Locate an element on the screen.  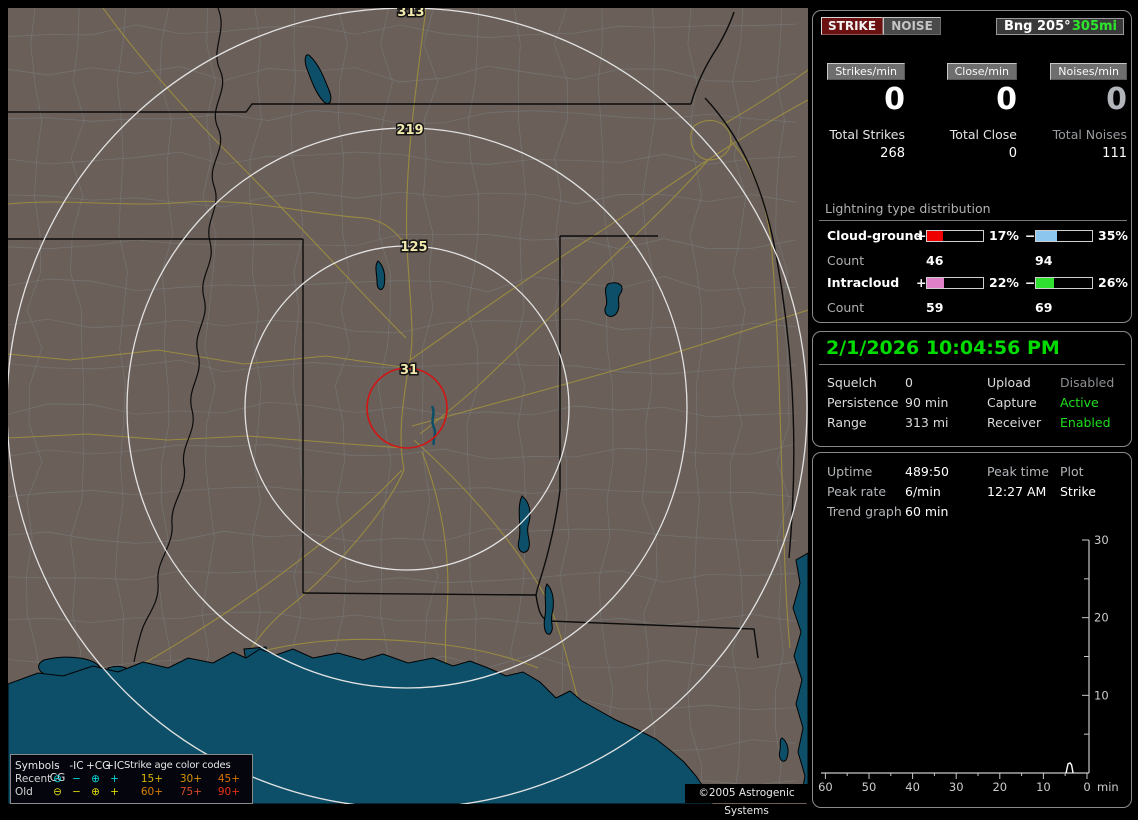
grid-cell: 90 min is located at coordinates (927, 402).